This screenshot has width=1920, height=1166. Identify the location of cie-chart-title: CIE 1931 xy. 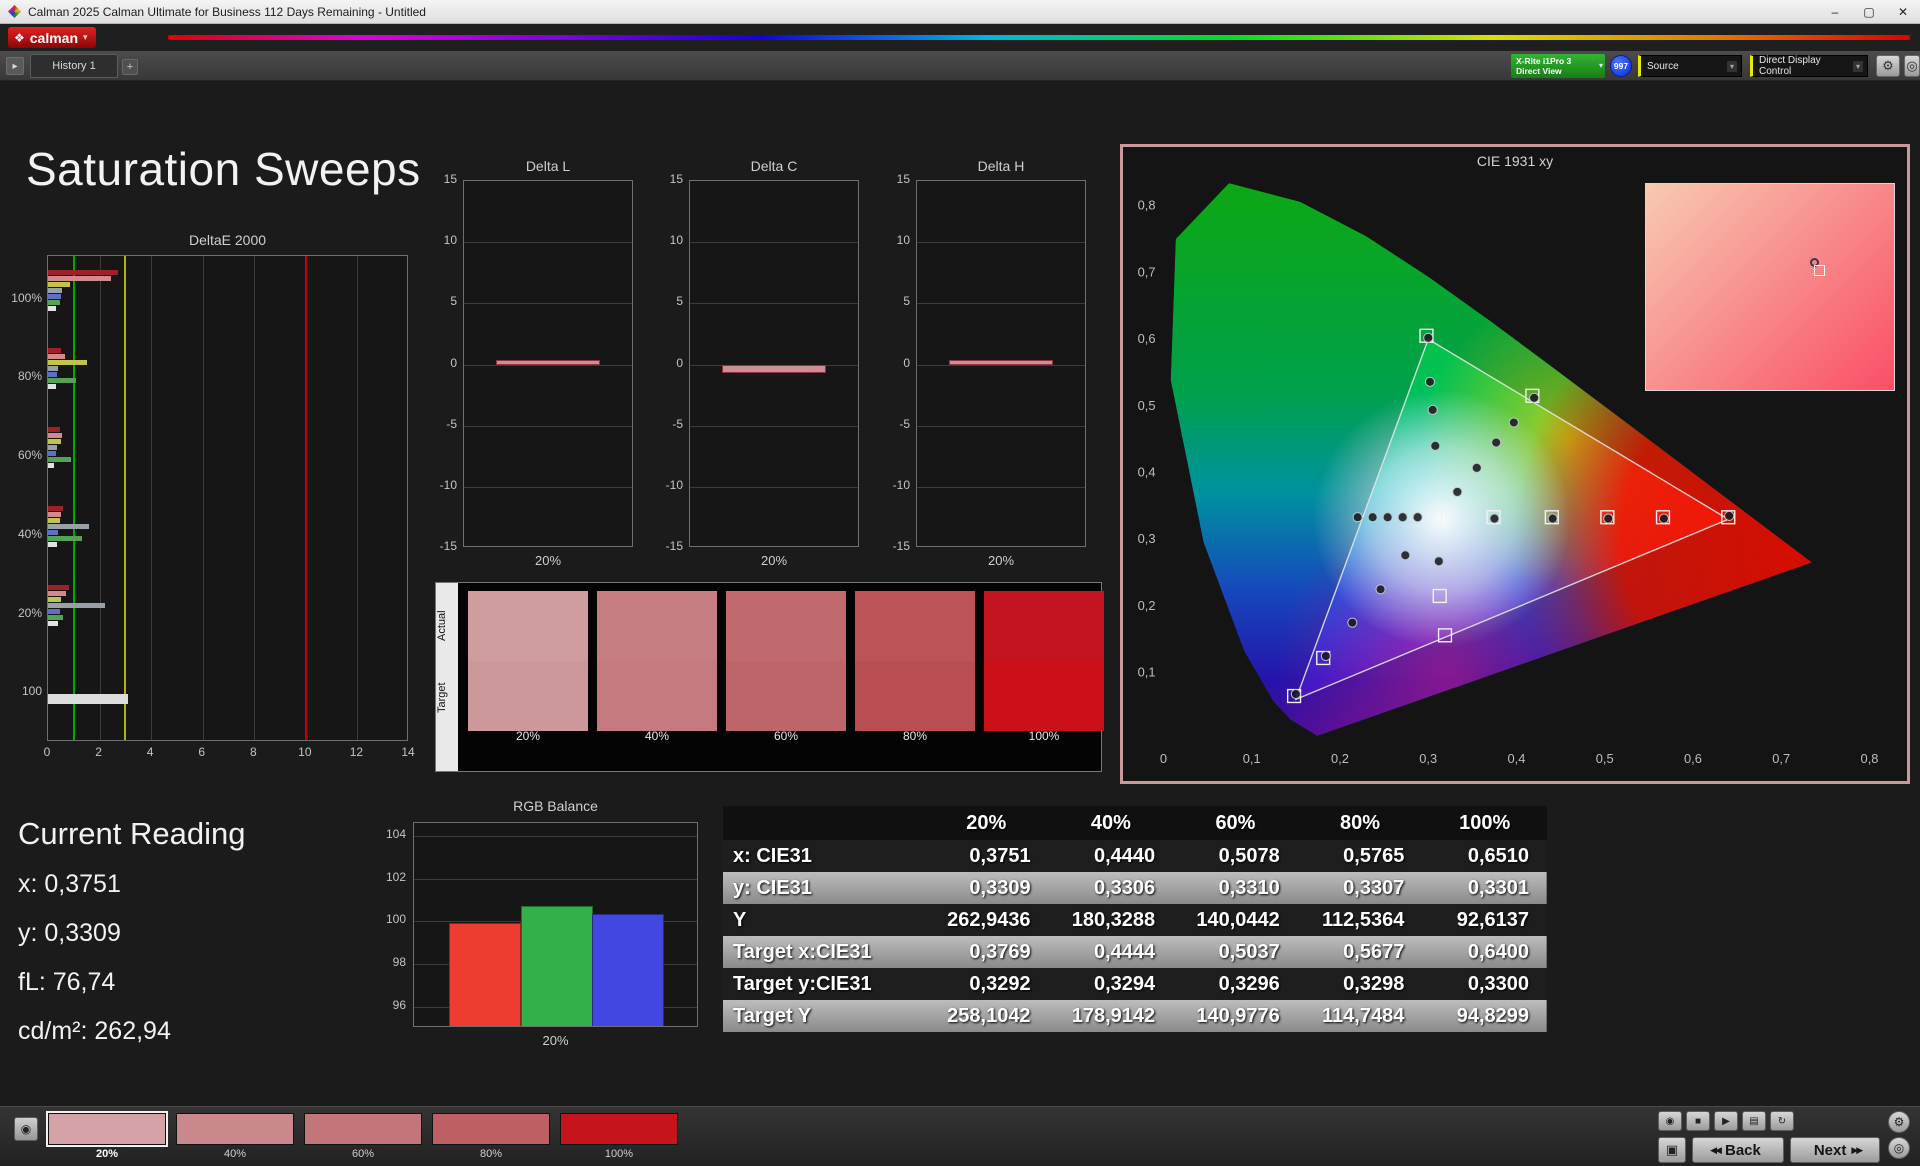
(1515, 161).